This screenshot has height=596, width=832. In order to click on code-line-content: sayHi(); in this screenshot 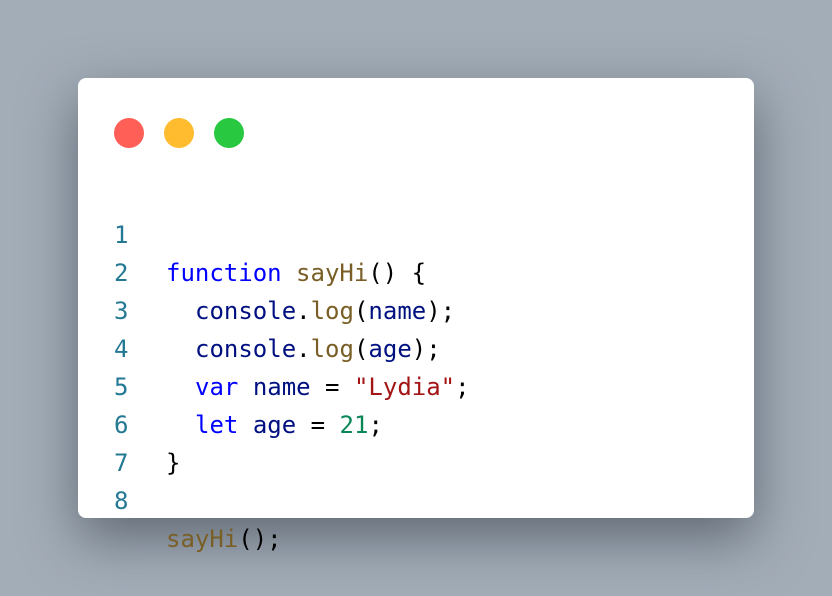, I will do `click(224, 539)`.